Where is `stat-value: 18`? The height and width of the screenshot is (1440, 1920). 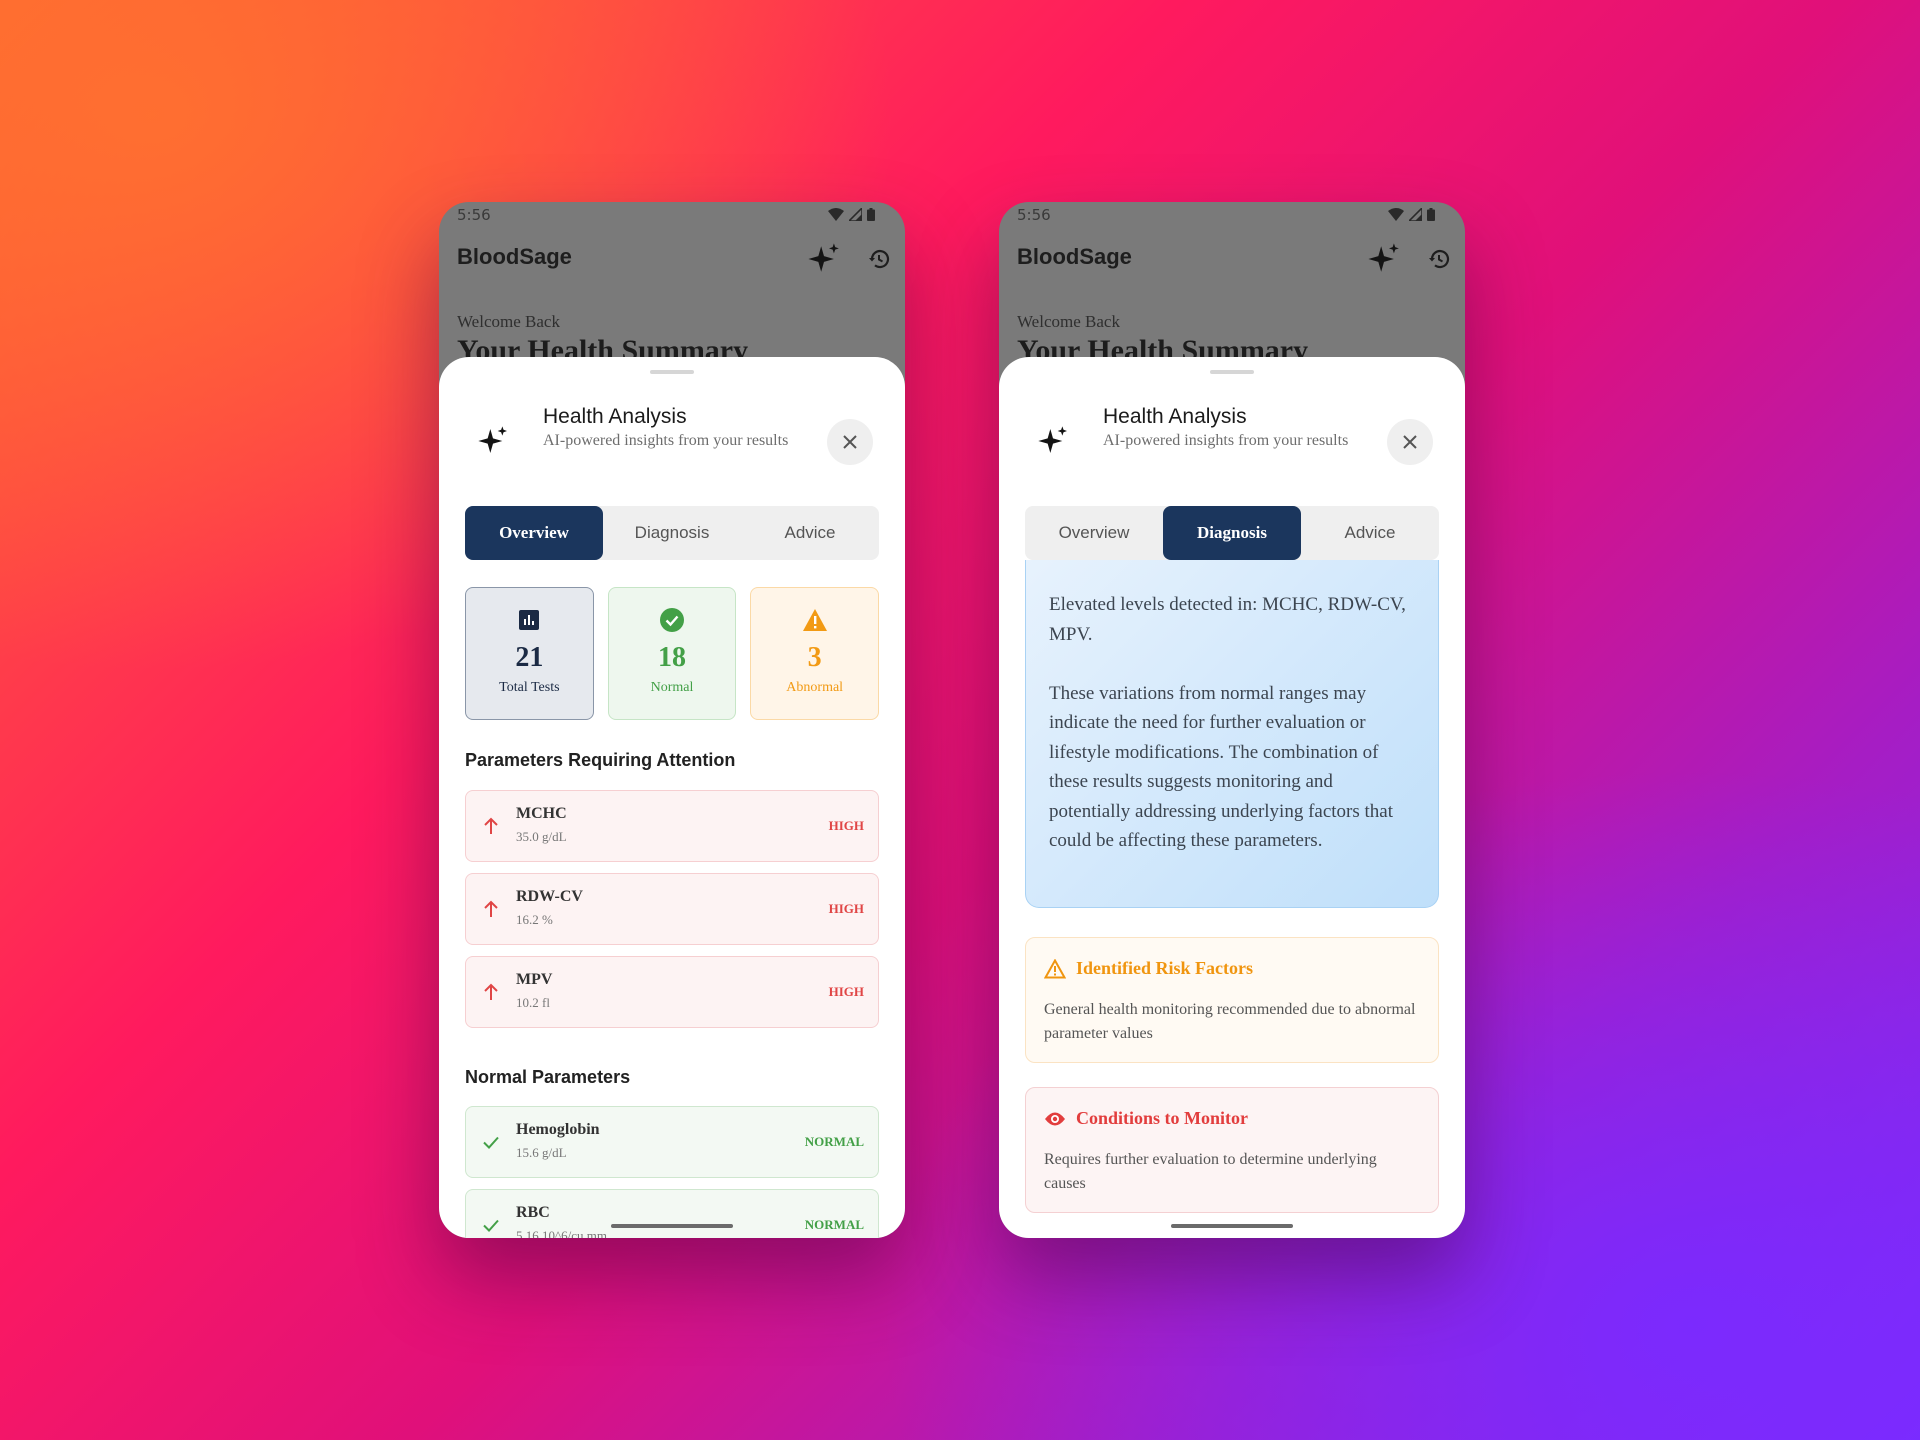
stat-value: 18 is located at coordinates (672, 657).